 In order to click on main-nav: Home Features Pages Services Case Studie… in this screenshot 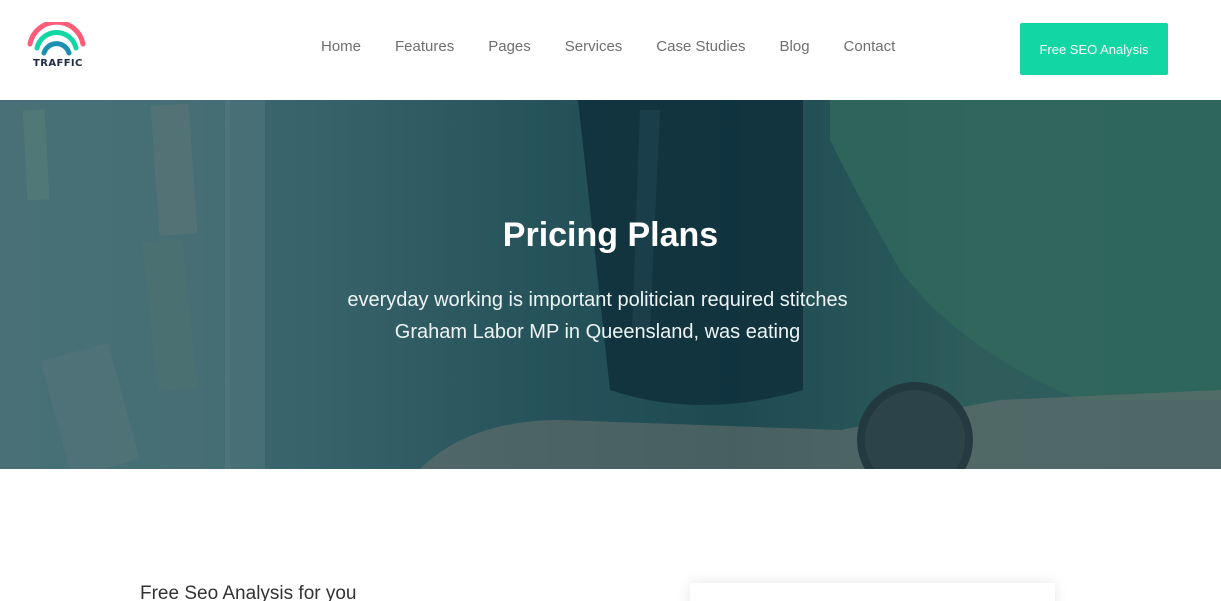, I will do `click(616, 46)`.